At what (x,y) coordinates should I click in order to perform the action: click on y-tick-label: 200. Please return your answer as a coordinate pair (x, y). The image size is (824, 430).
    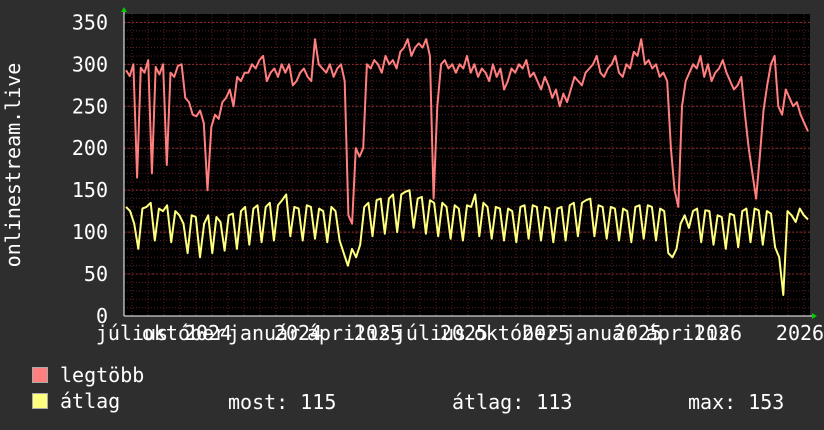
    Looking at the image, I should click on (90, 148).